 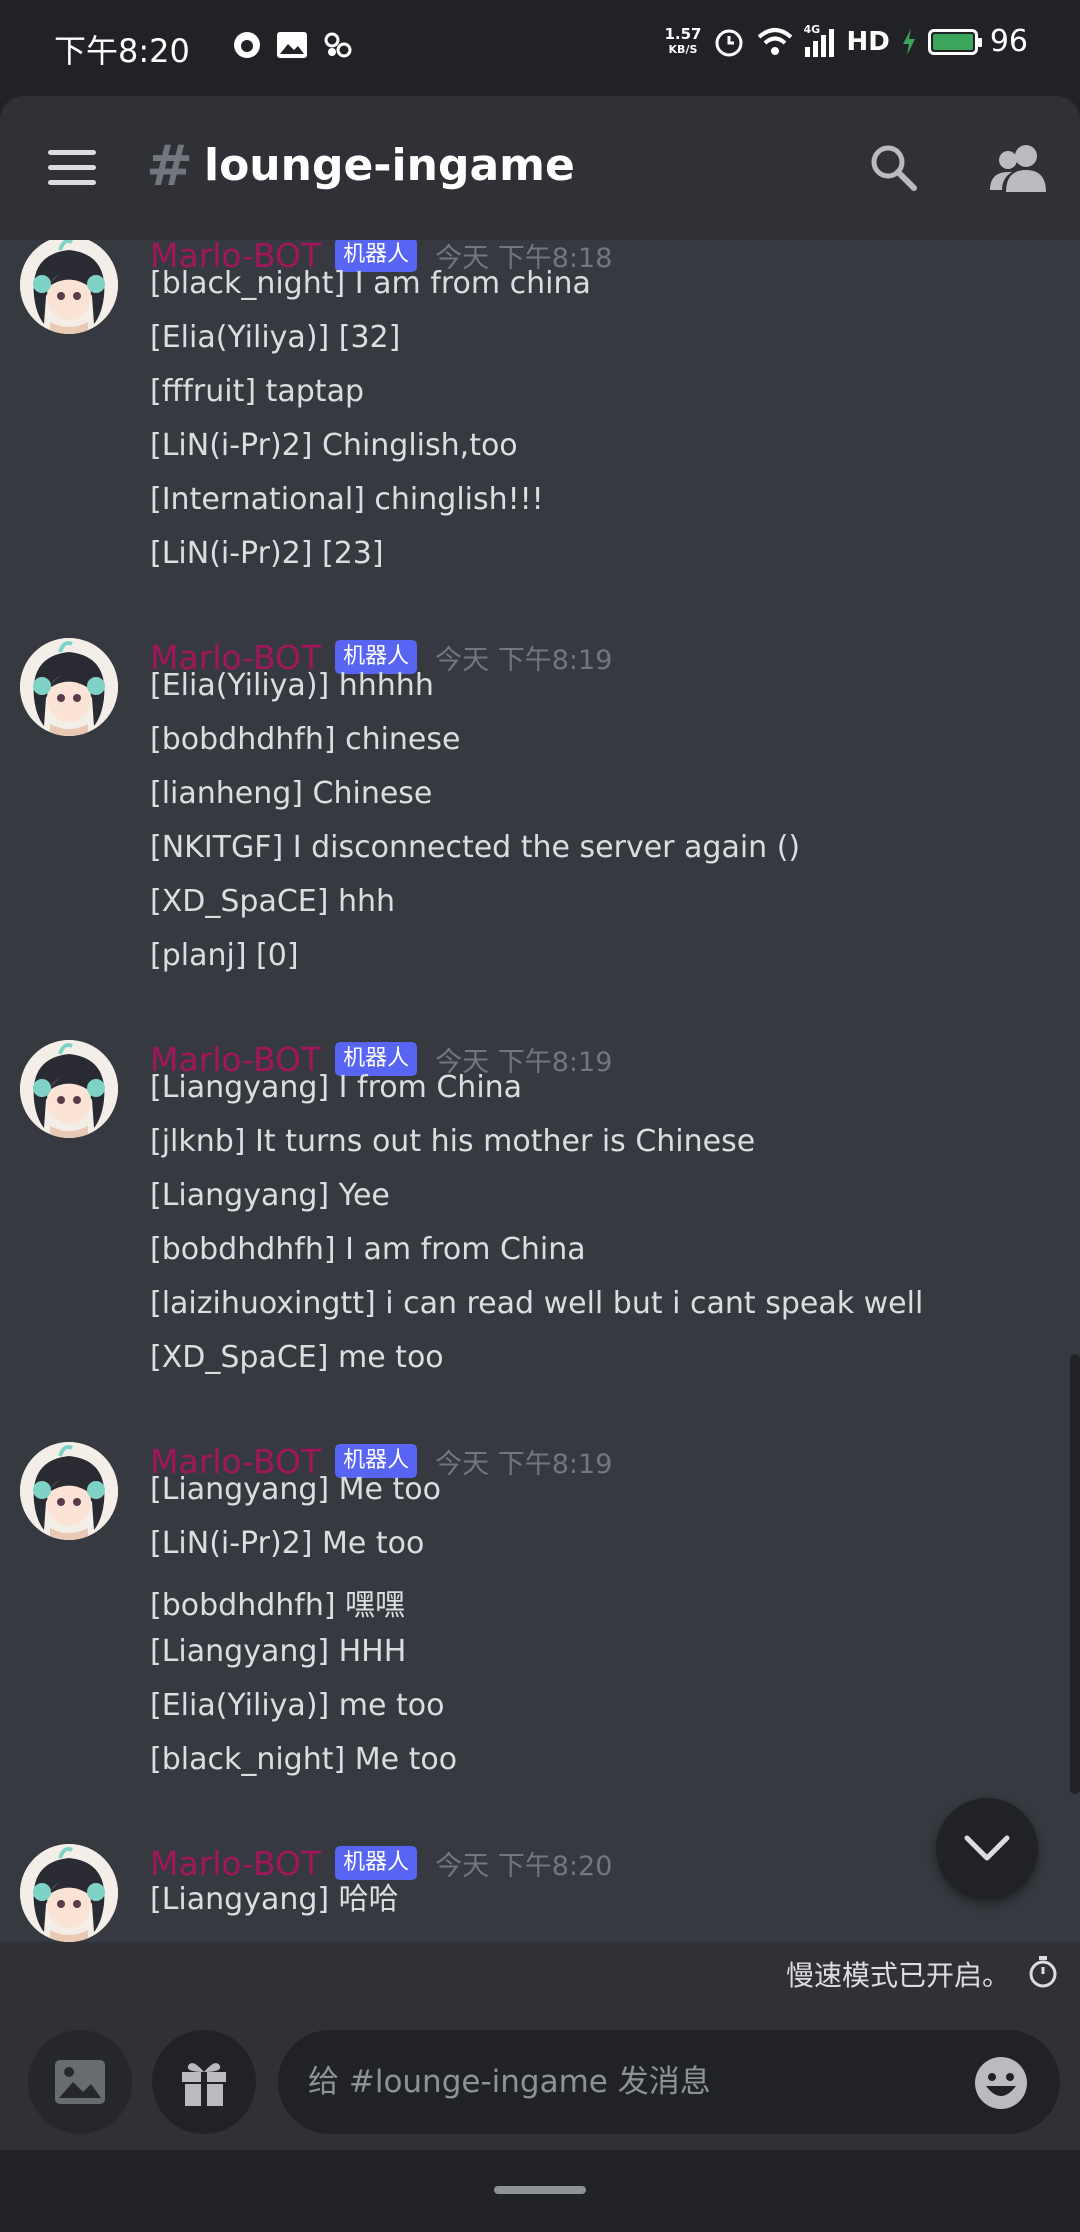 I want to click on slowmode-bar: 慢速模式已开启。, so click(x=540, y=1972).